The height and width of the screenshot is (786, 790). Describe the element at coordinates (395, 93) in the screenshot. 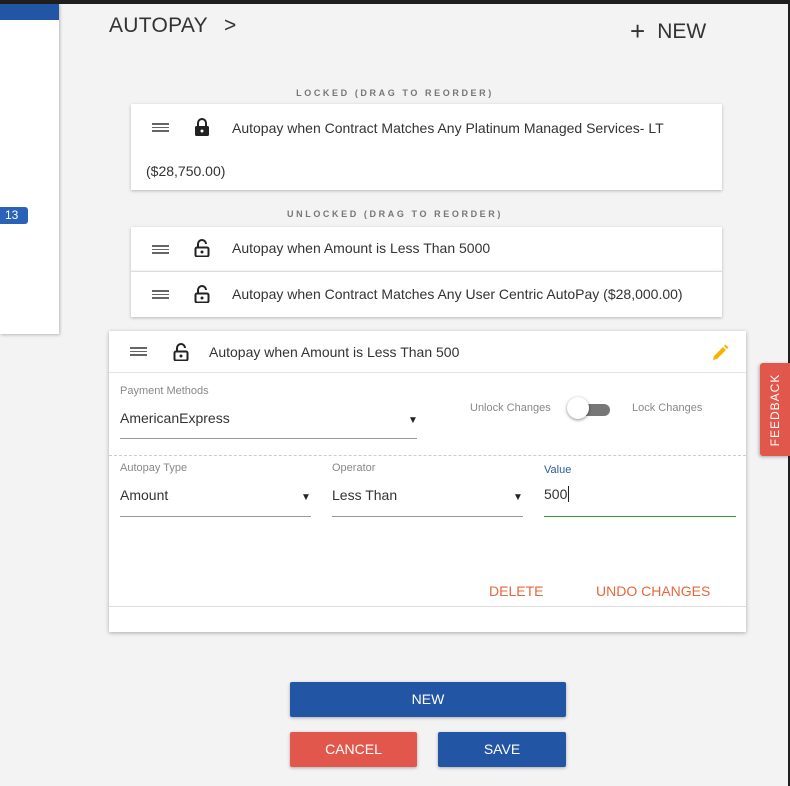

I see `locked-section-label: LOCKED (DRAG TO REORDER)` at that location.